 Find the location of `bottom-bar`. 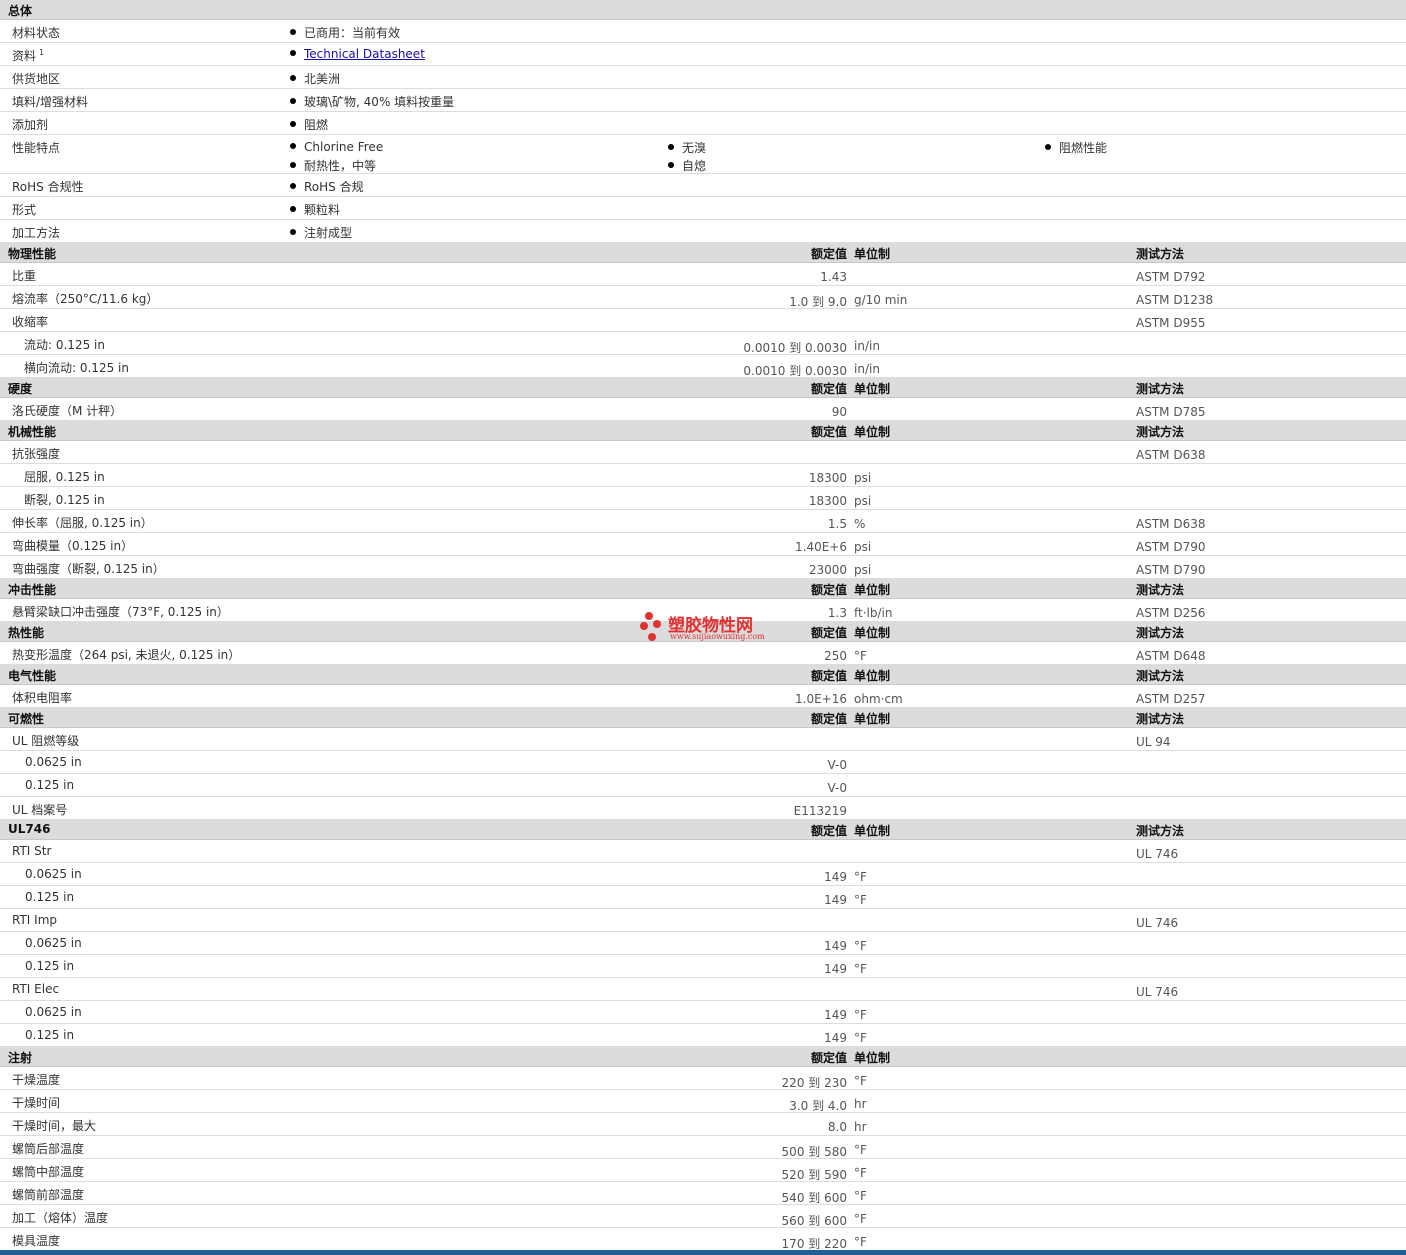

bottom-bar is located at coordinates (703, 1252).